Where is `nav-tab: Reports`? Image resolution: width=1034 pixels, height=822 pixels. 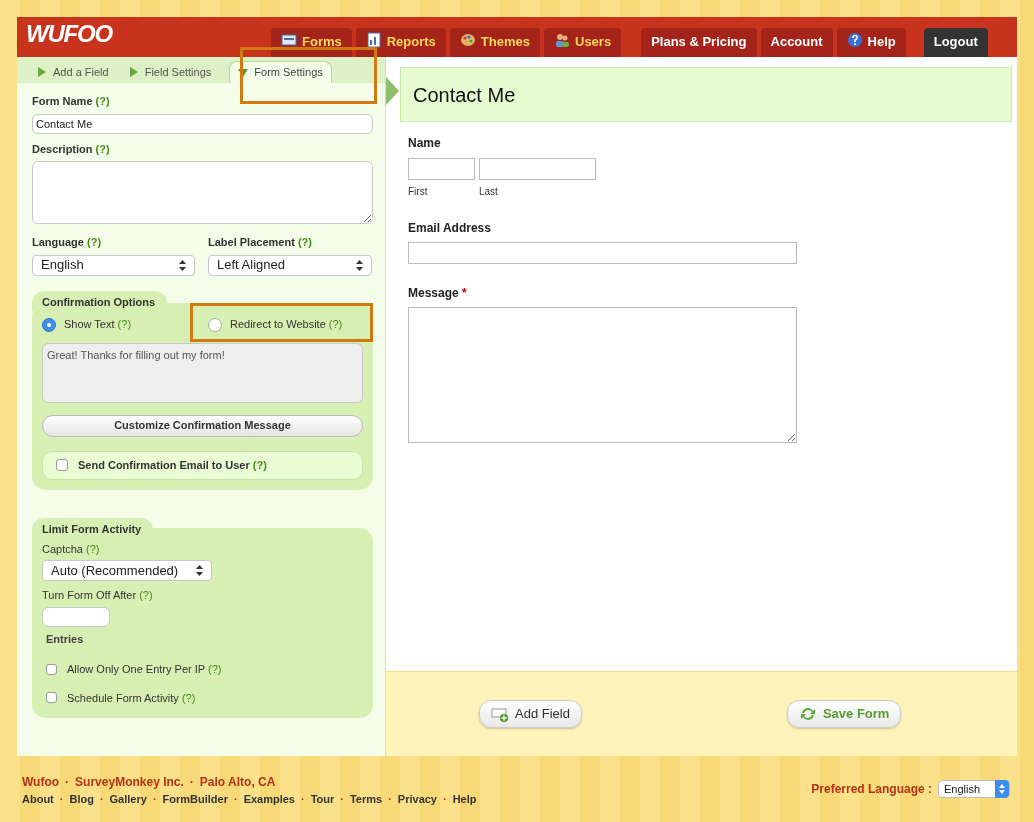 nav-tab: Reports is located at coordinates (400, 42).